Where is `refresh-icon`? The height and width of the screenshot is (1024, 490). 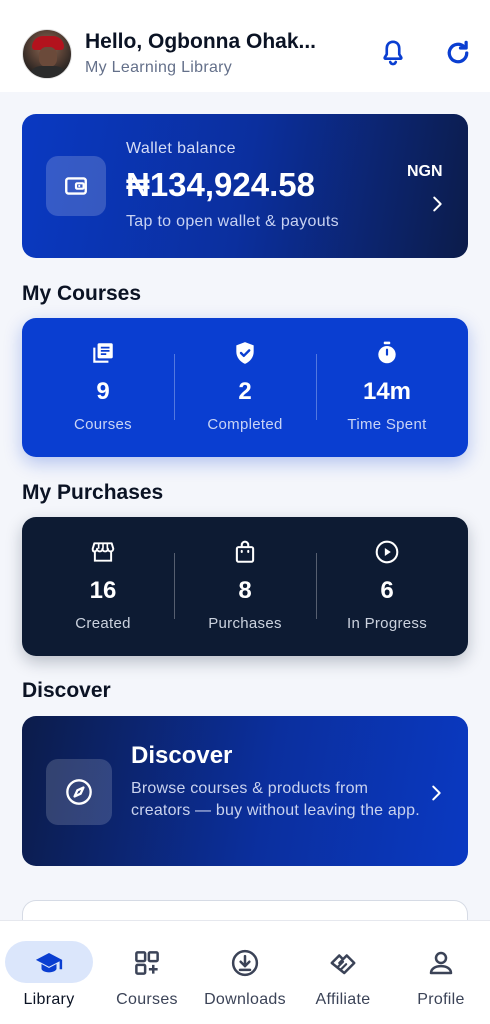
refresh-icon is located at coordinates (458, 53).